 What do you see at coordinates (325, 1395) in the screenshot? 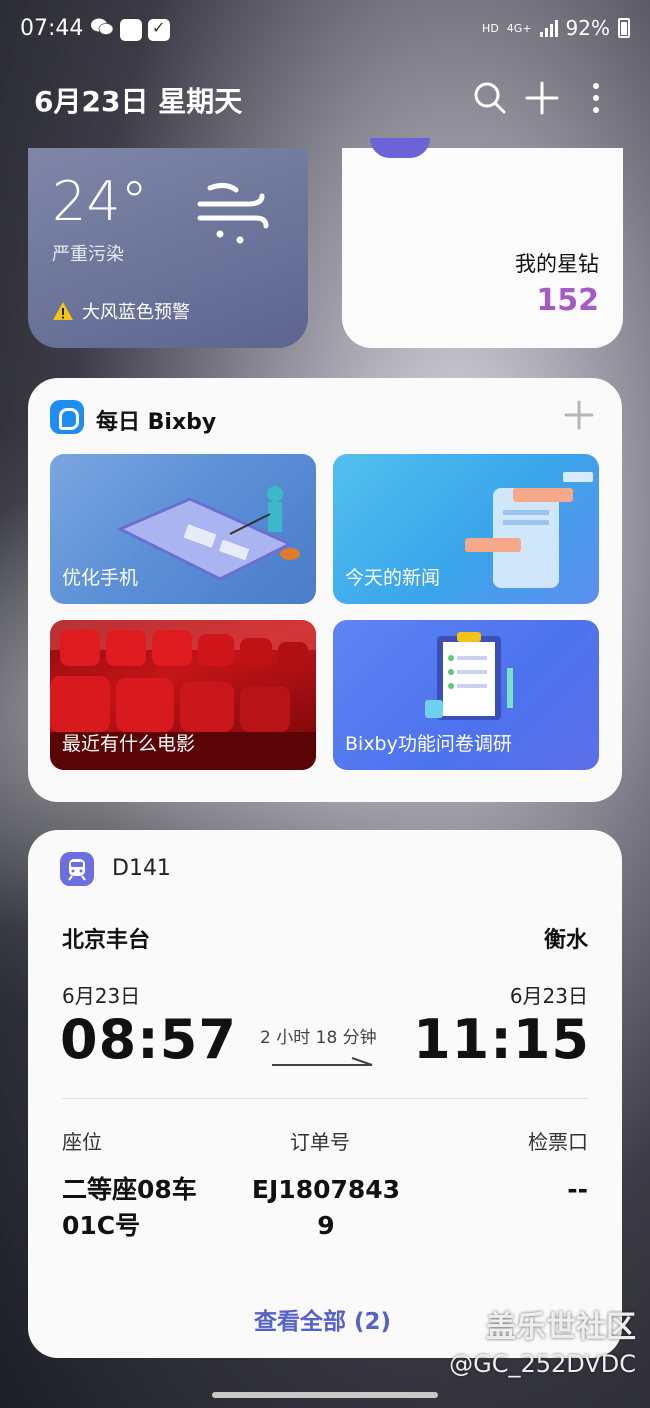
I see `home-indicator` at bounding box center [325, 1395].